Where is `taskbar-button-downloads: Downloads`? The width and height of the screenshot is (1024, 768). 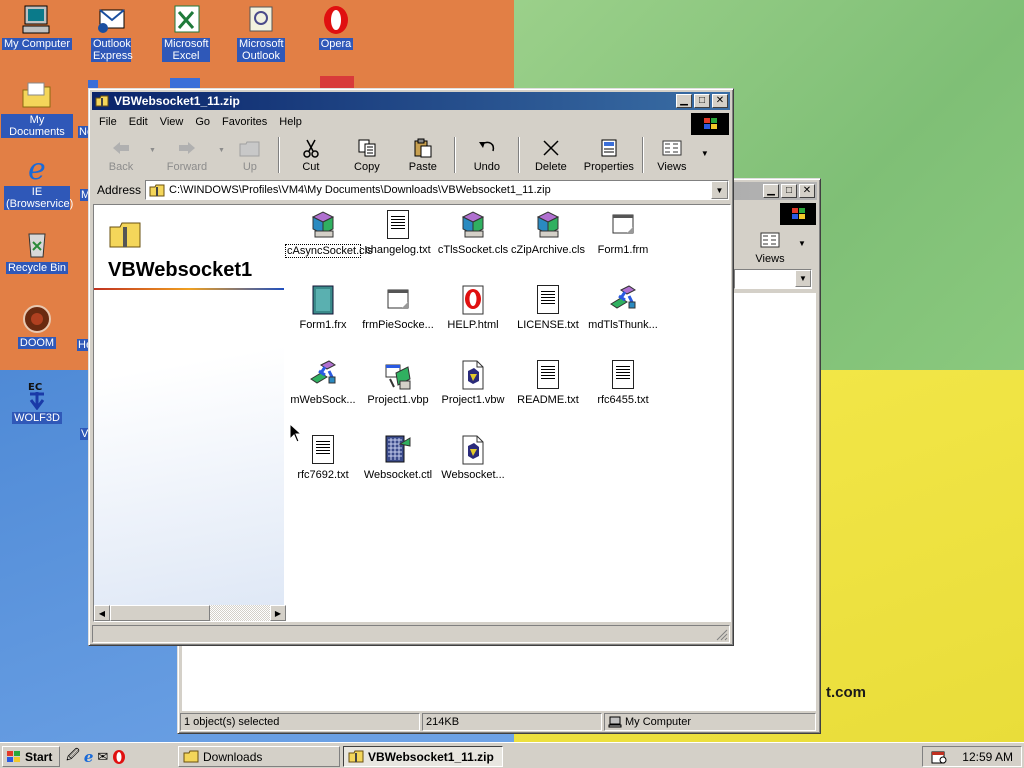
taskbar-button-downloads: Downloads is located at coordinates (259, 756).